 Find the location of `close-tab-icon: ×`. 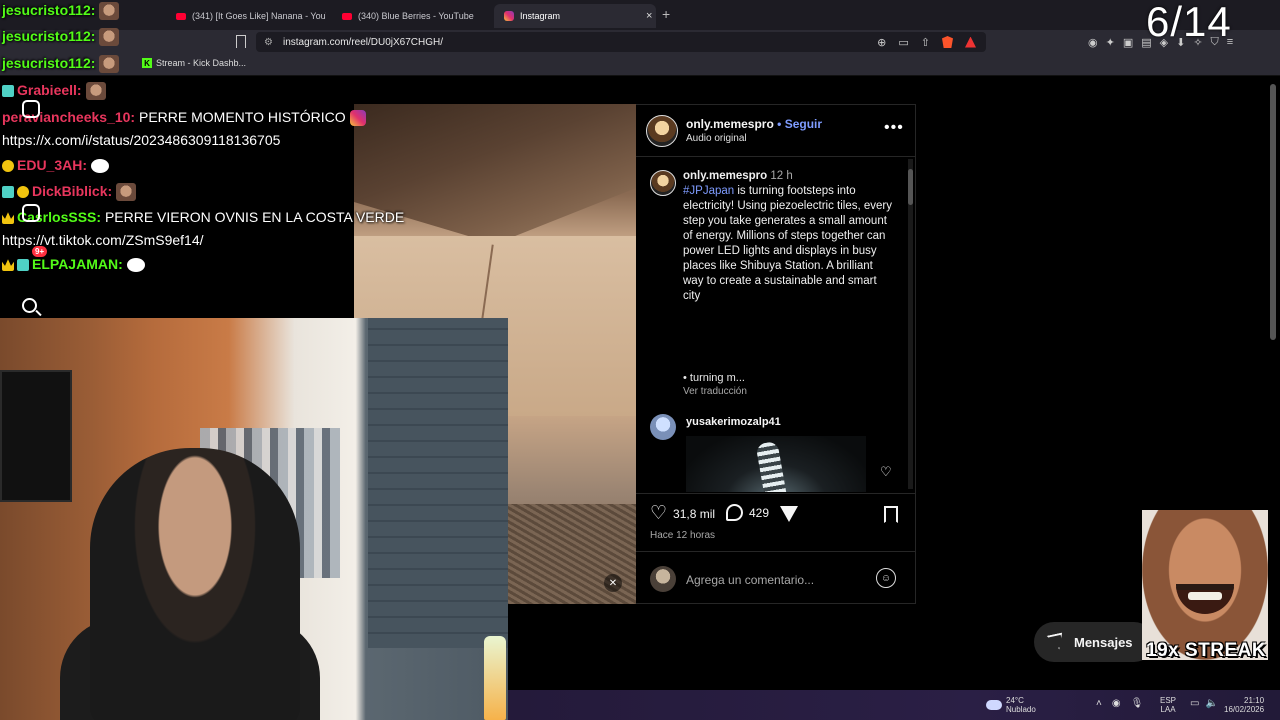

close-tab-icon: × is located at coordinates (609, 16).